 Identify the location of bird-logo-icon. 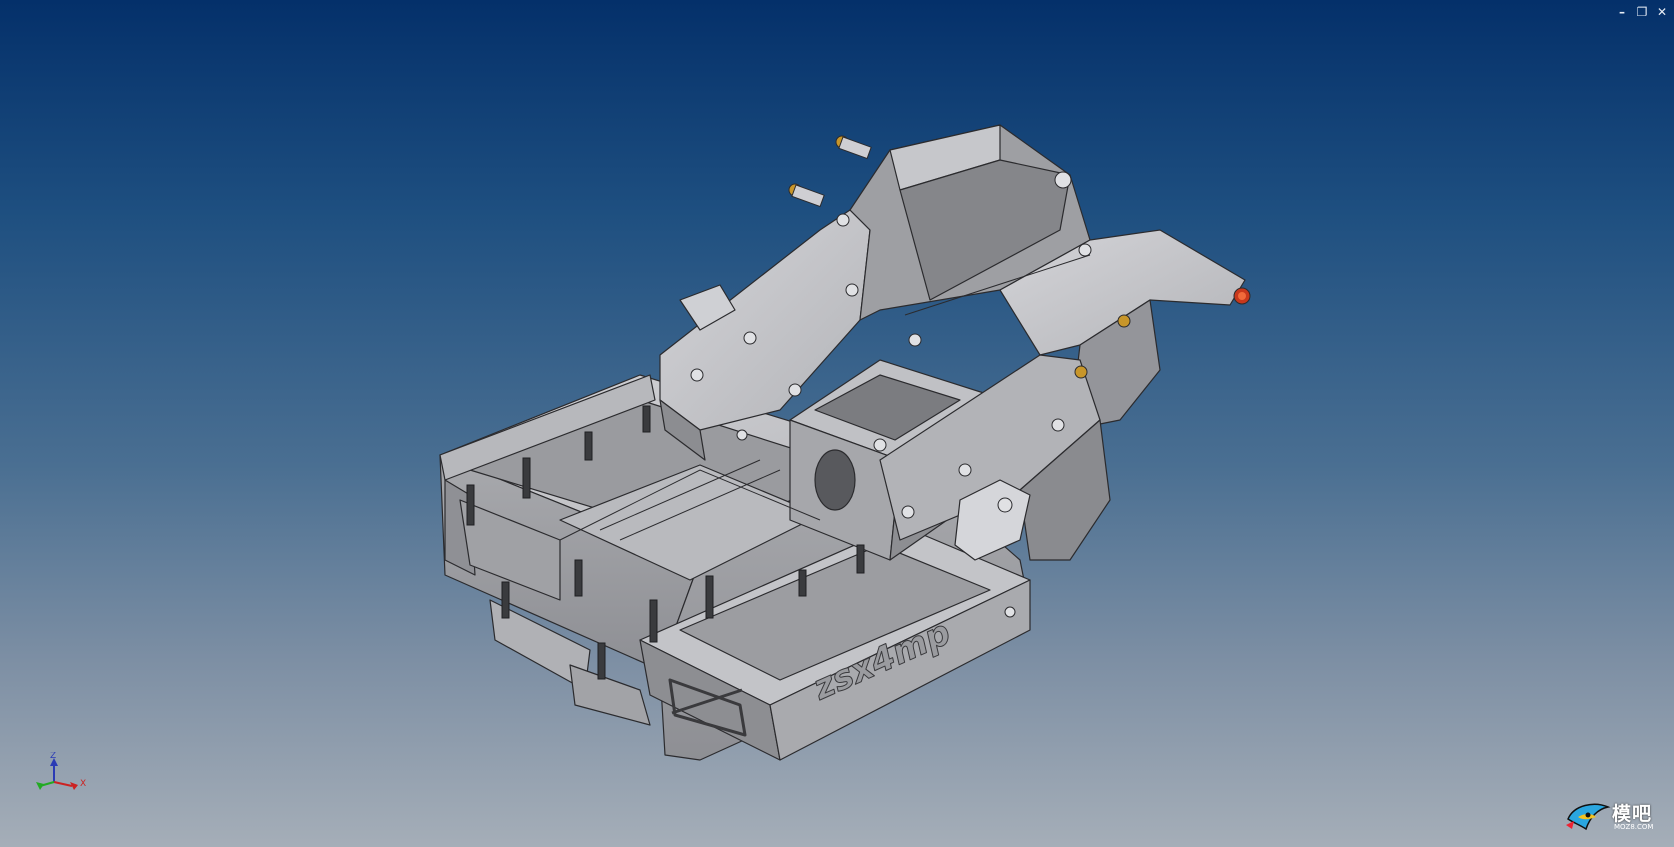
(1588, 817).